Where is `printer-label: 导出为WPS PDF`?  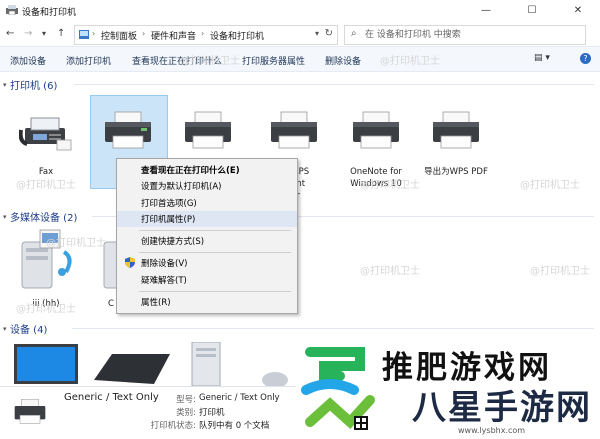 printer-label: 导出为WPS PDF is located at coordinates (456, 172).